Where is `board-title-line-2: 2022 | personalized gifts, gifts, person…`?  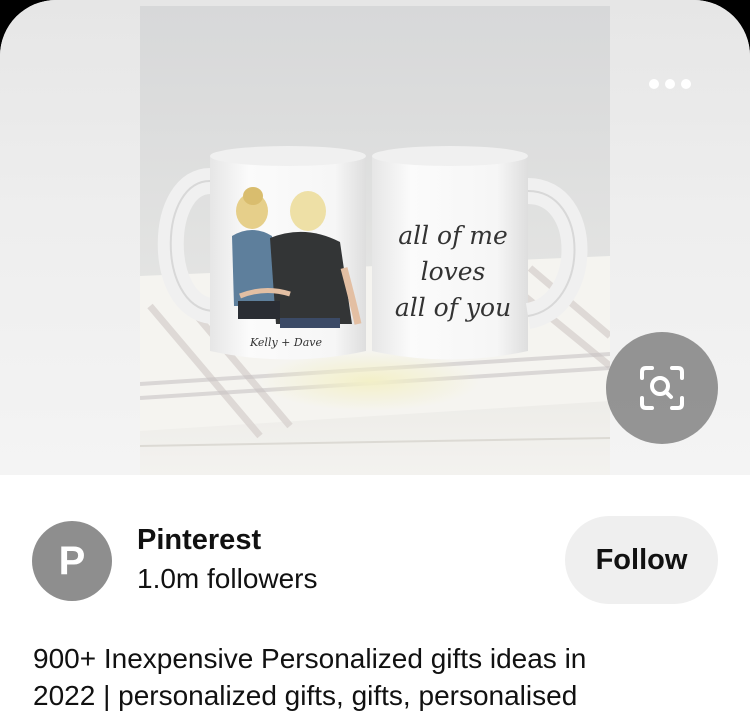 board-title-line-2: 2022 | personalized gifts, gifts, person… is located at coordinates (305, 695).